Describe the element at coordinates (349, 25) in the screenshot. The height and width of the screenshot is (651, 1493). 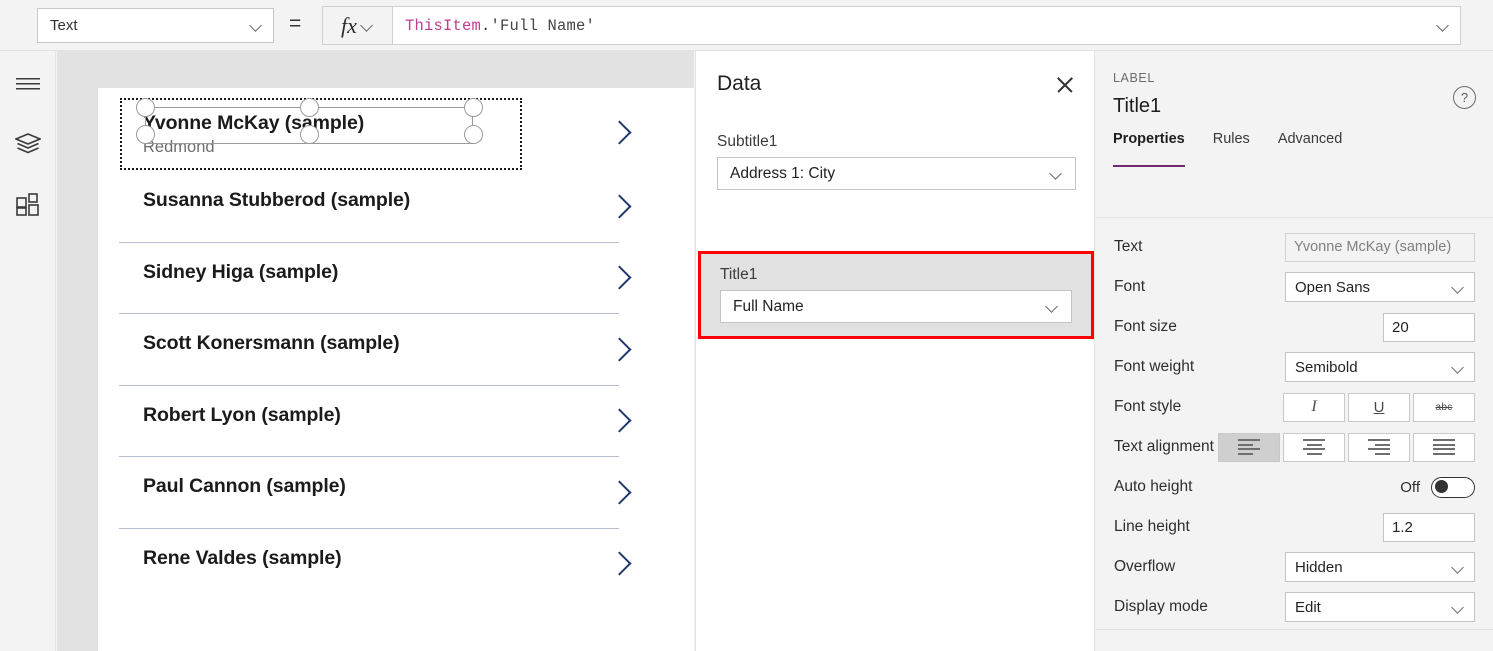
I see `fx-icon: fx` at that location.